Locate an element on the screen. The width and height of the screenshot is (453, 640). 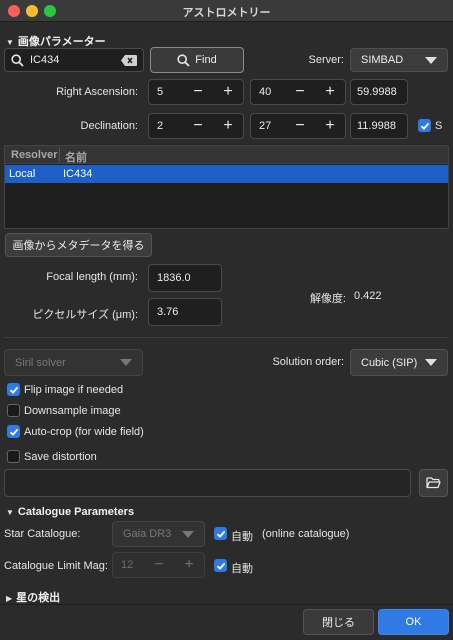
solution-order-value: Cubic (SIP) is located at coordinates (389, 362).